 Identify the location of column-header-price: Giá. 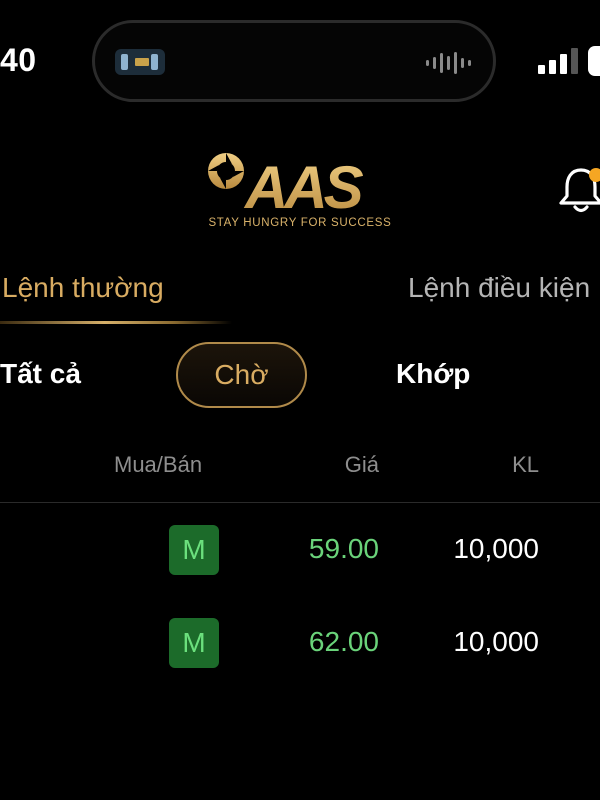
(361, 464).